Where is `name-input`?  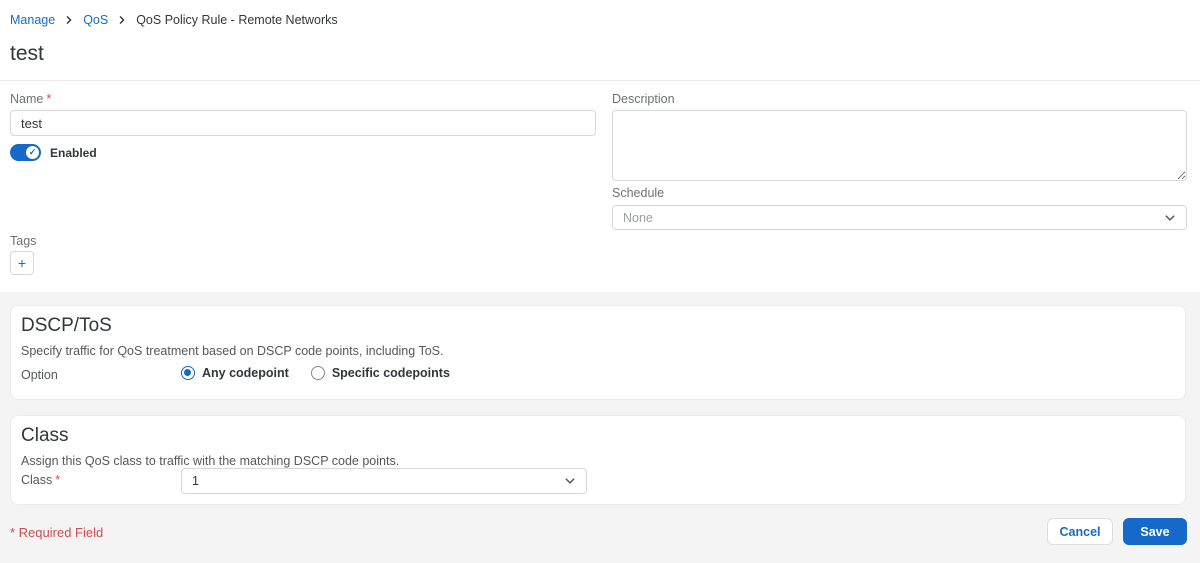 name-input is located at coordinates (303, 123).